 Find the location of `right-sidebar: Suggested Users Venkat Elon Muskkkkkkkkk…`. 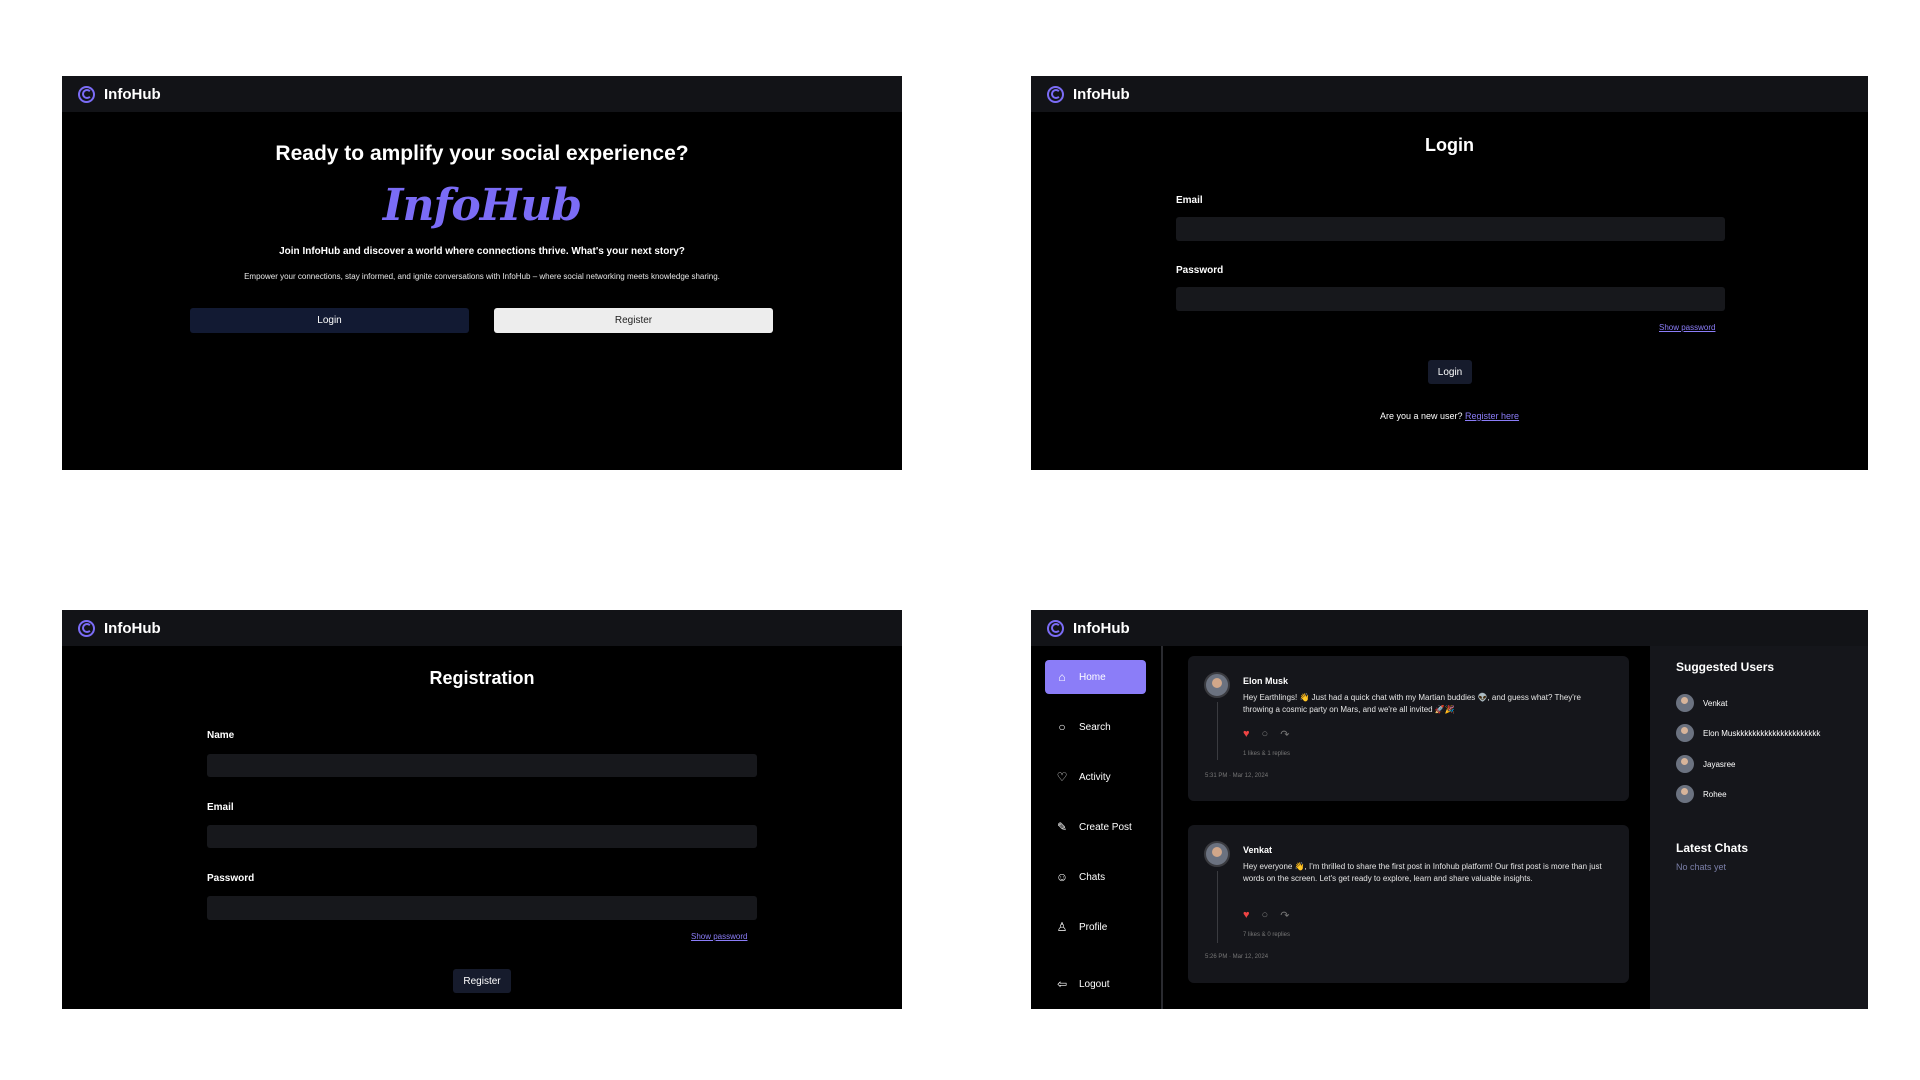

right-sidebar: Suggested Users Venkat Elon Muskkkkkkkkk… is located at coordinates (1759, 827).